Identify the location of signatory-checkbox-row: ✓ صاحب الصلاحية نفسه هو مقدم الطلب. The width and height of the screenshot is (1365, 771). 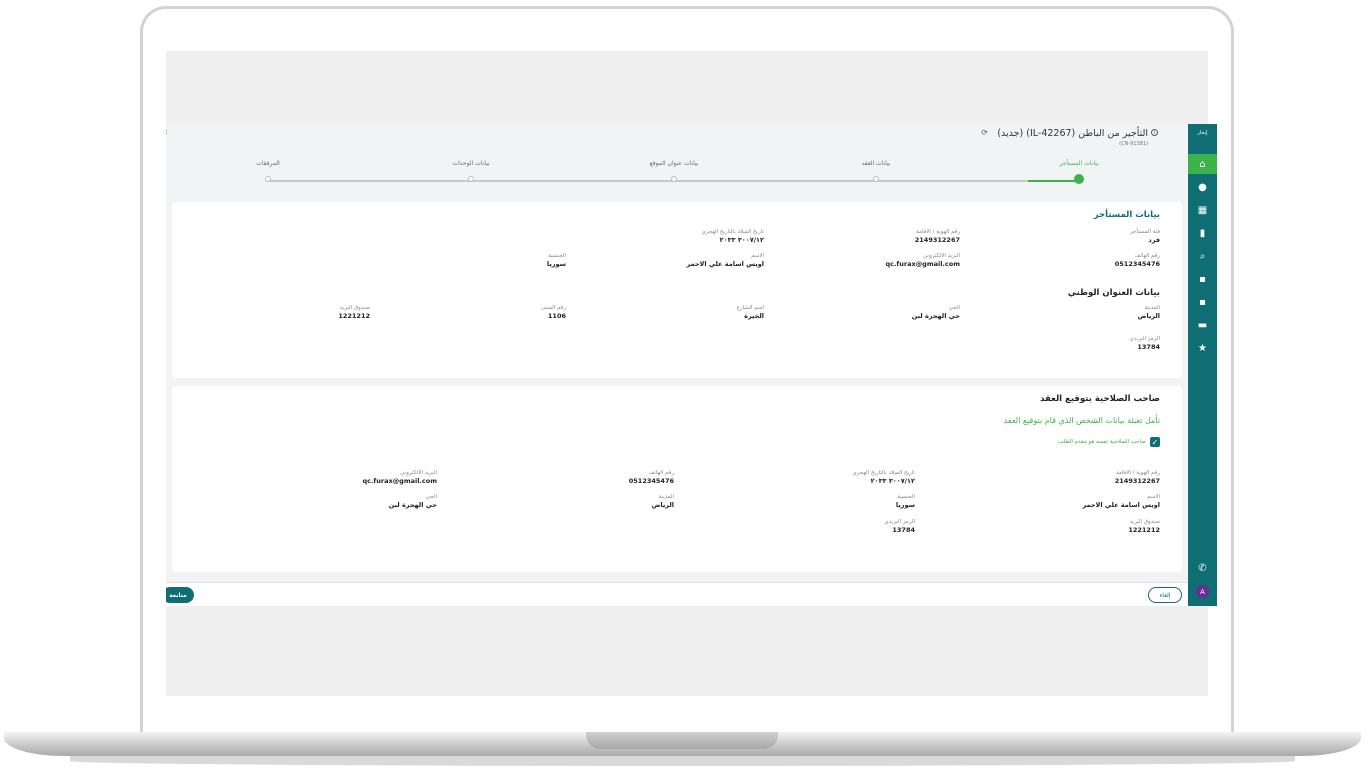
(1109, 442).